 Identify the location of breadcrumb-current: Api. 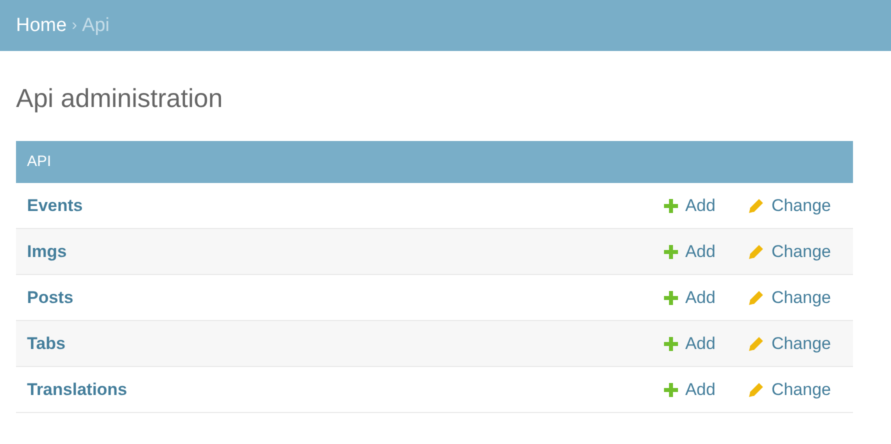
(96, 25).